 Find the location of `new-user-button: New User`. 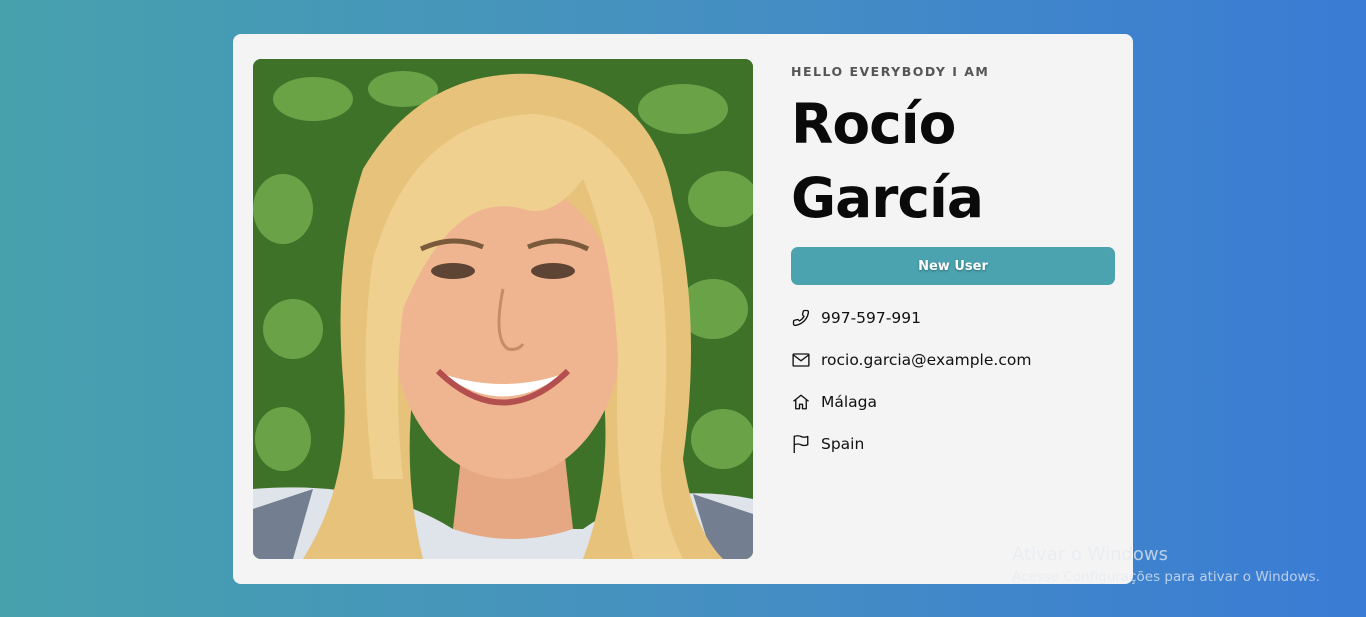

new-user-button: New User is located at coordinates (953, 266).